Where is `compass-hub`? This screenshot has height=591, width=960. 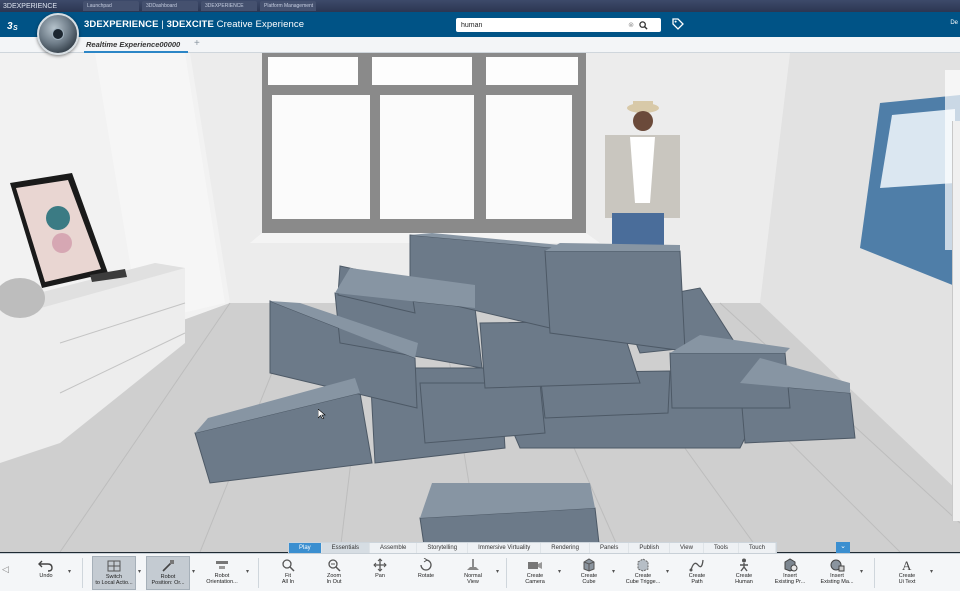 compass-hub is located at coordinates (58, 34).